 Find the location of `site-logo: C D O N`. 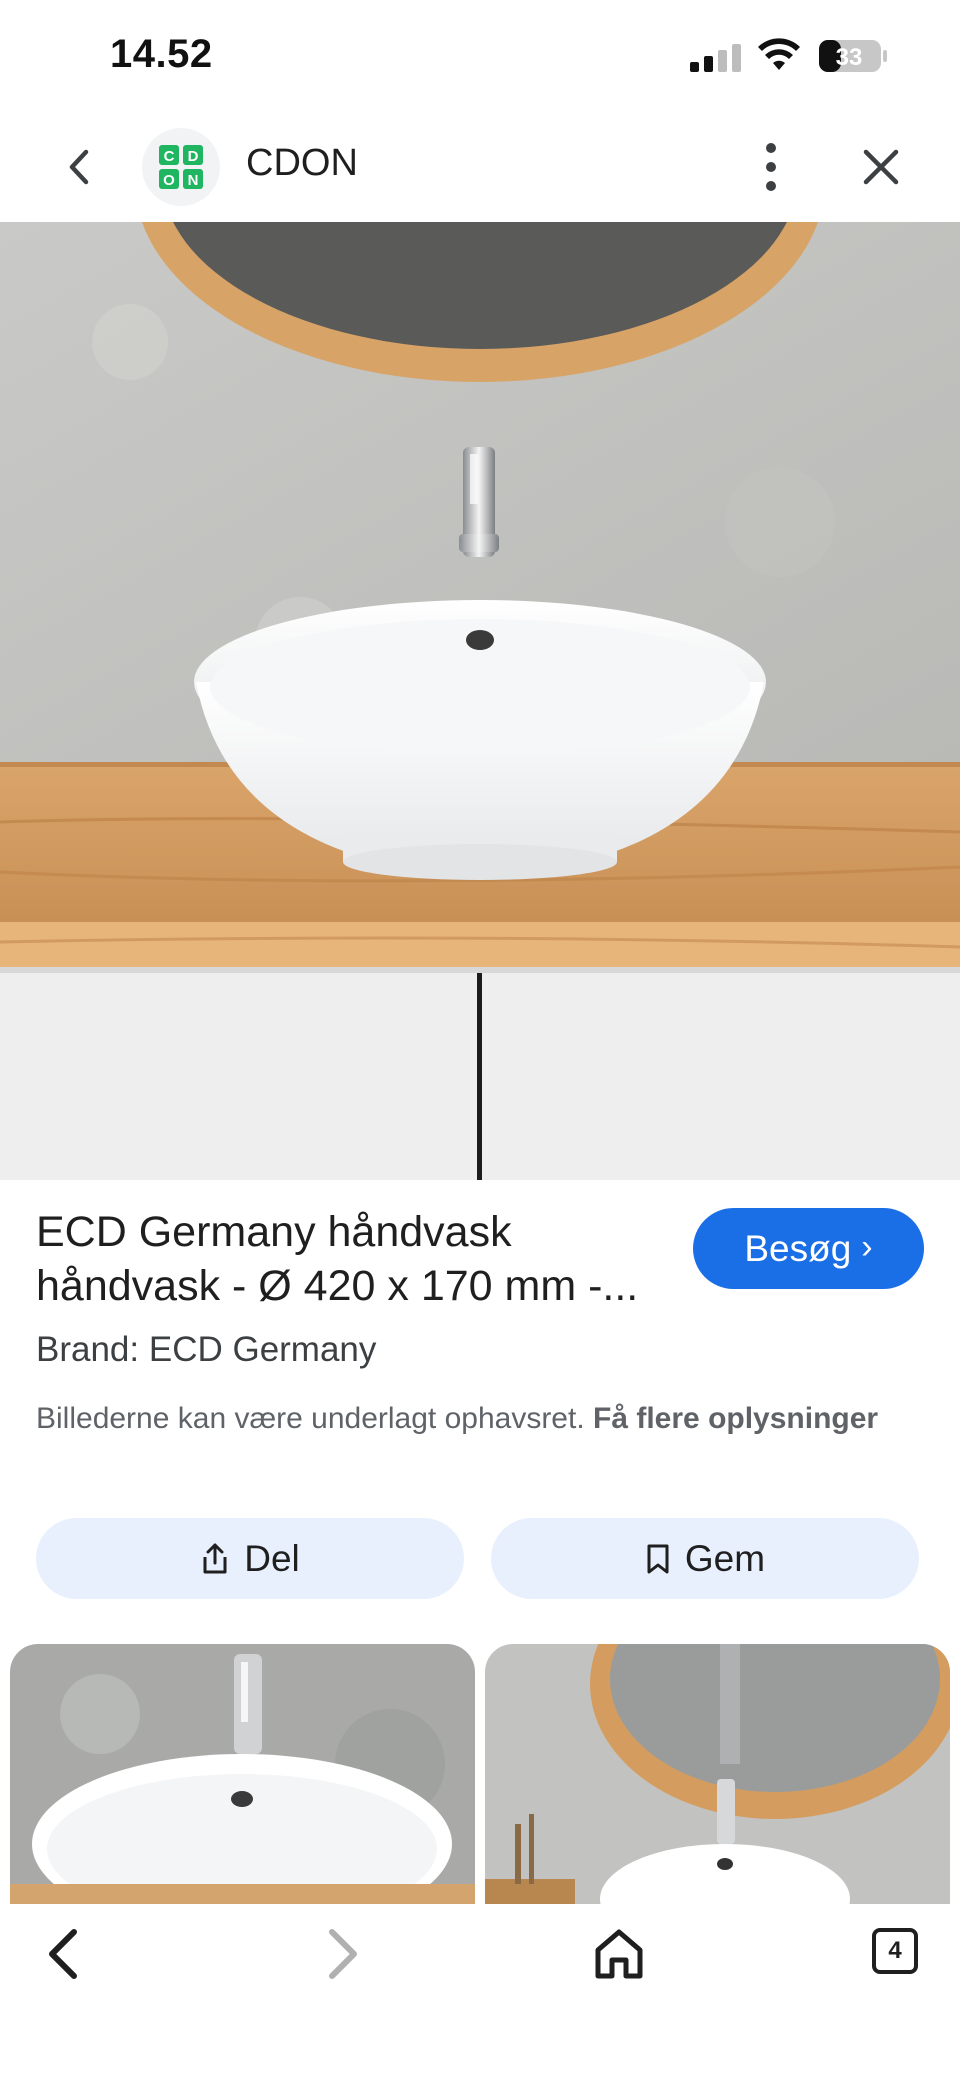

site-logo: C D O N is located at coordinates (181, 167).